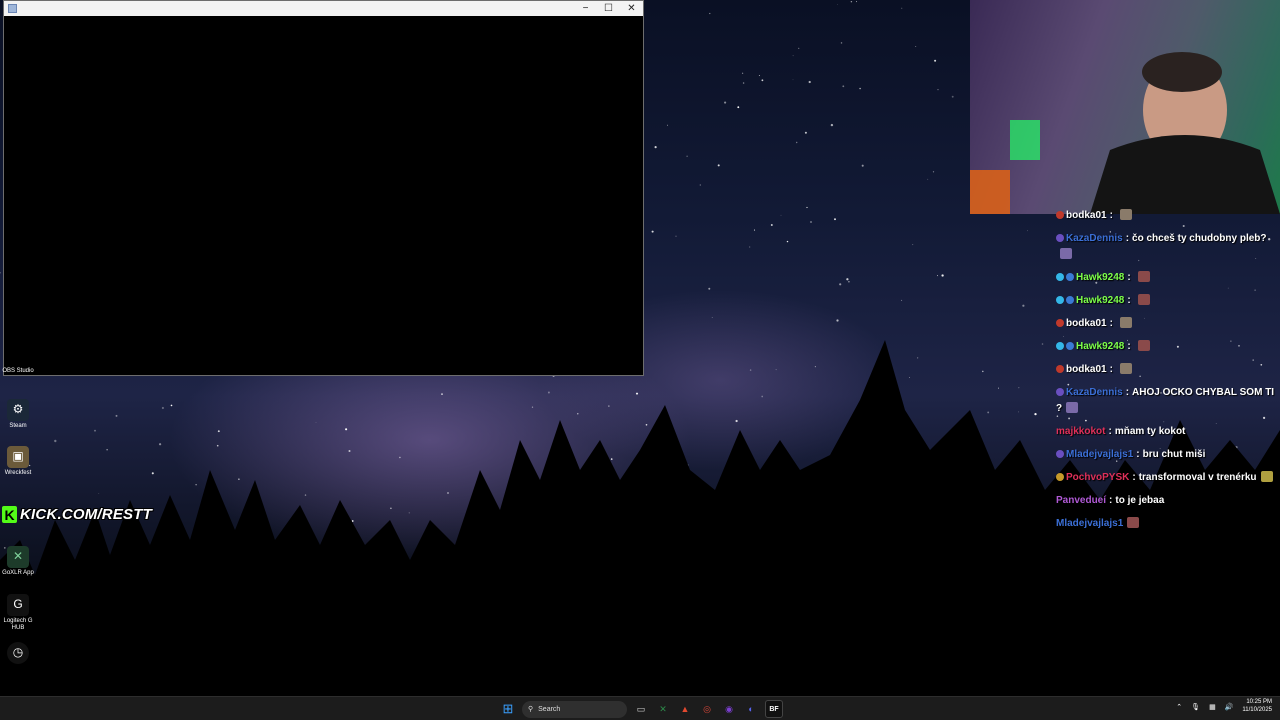 Image resolution: width=1280 pixels, height=720 pixels. I want to click on chat-message: majkkokot: mňam ty kokot, so click(1166, 432).